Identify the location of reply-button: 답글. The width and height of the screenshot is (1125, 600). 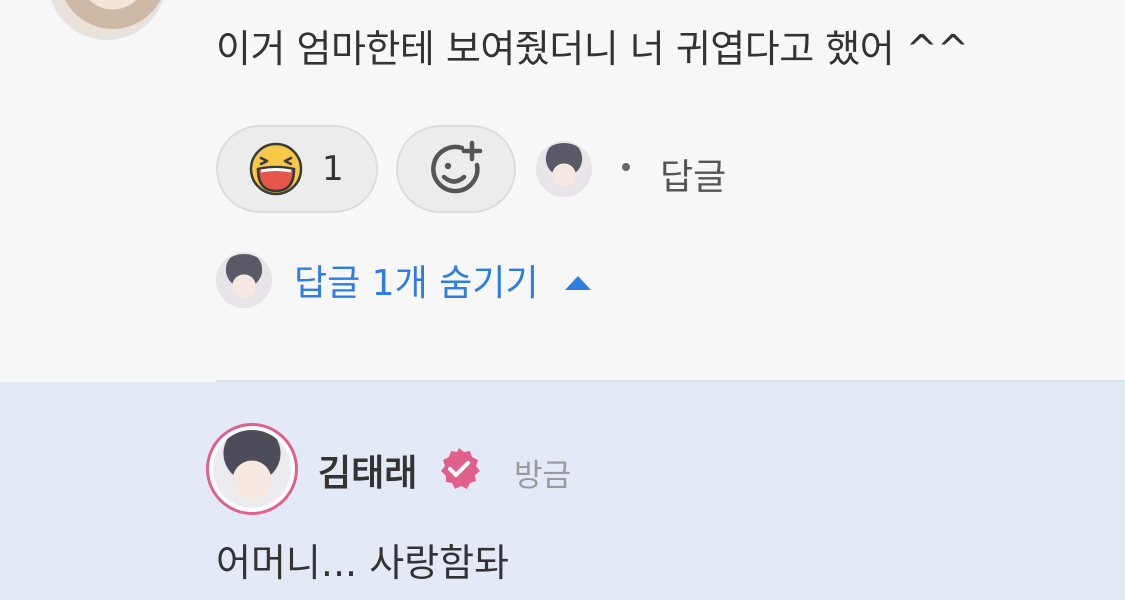
(693, 174).